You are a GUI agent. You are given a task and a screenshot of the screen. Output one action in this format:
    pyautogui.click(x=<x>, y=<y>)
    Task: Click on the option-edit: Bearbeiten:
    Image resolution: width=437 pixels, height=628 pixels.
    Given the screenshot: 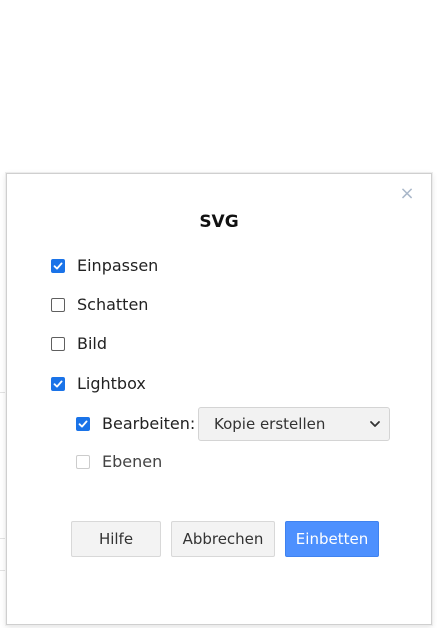 What is the action you would take?
    pyautogui.click(x=135, y=423)
    